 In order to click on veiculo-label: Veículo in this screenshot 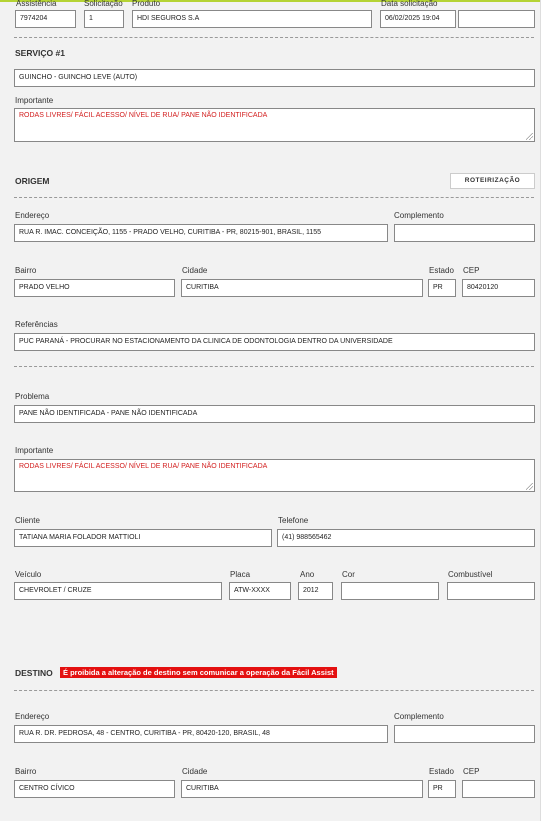, I will do `click(28, 574)`.